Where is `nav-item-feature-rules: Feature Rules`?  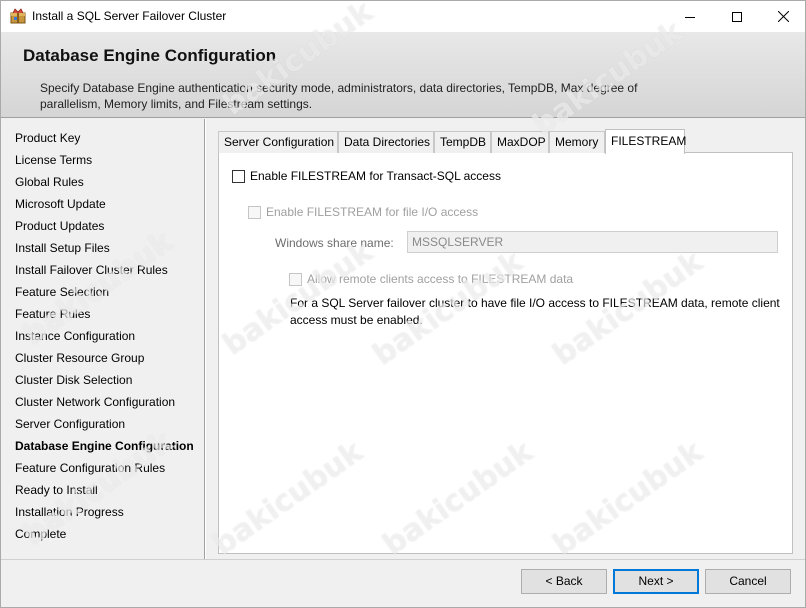 nav-item-feature-rules: Feature Rules is located at coordinates (52, 314).